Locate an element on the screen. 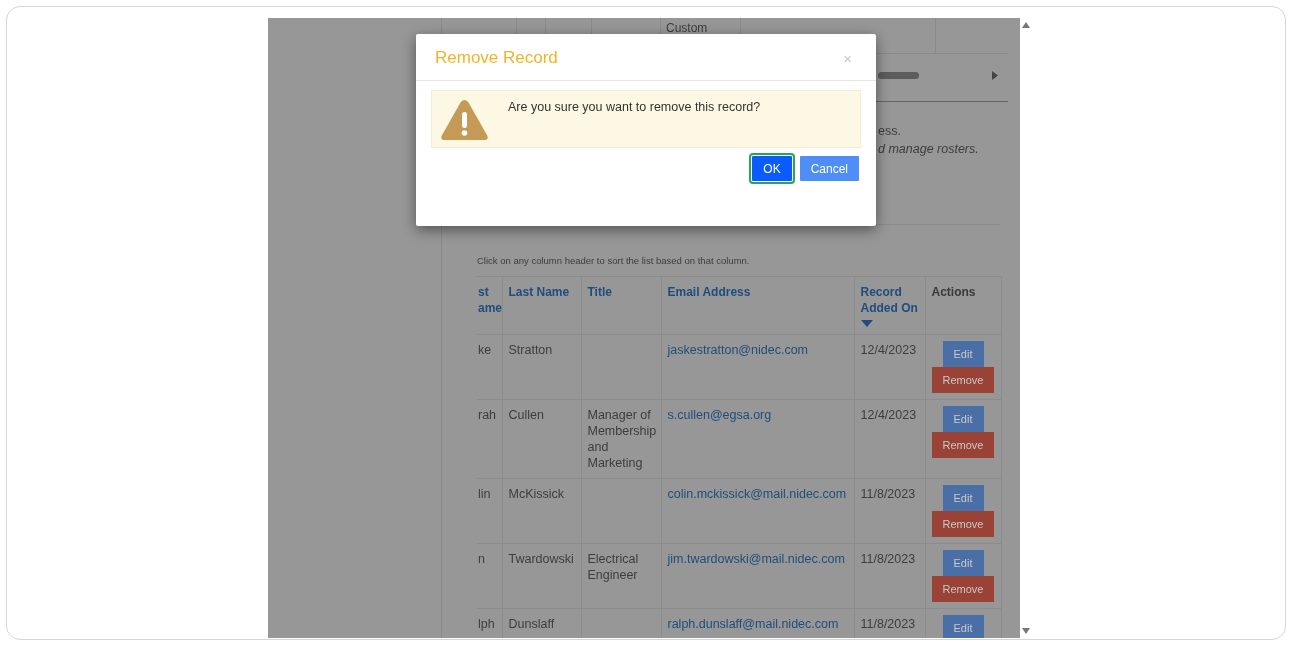  sort-hint: Click on any column header to sort the list based on that column. is located at coordinates (614, 260).